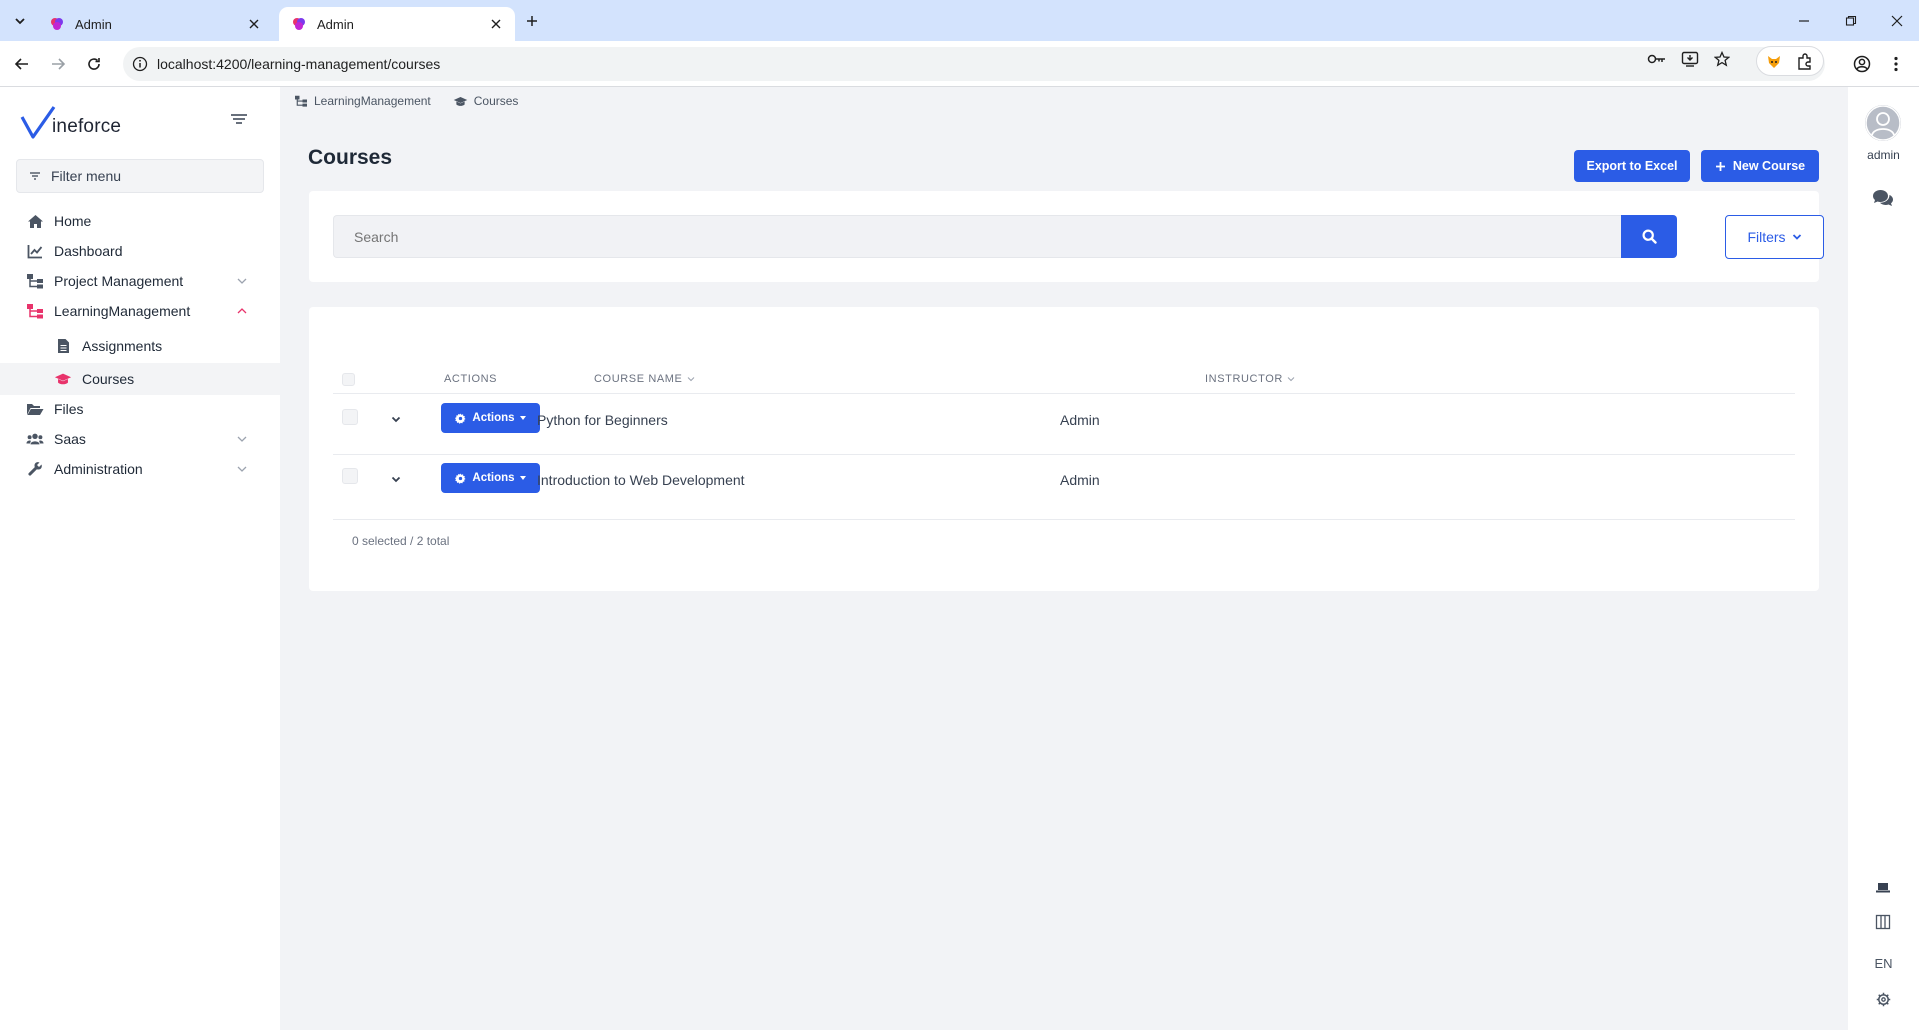 The image size is (1919, 1030). Describe the element at coordinates (58, 64) in the screenshot. I see `forward-button` at that location.